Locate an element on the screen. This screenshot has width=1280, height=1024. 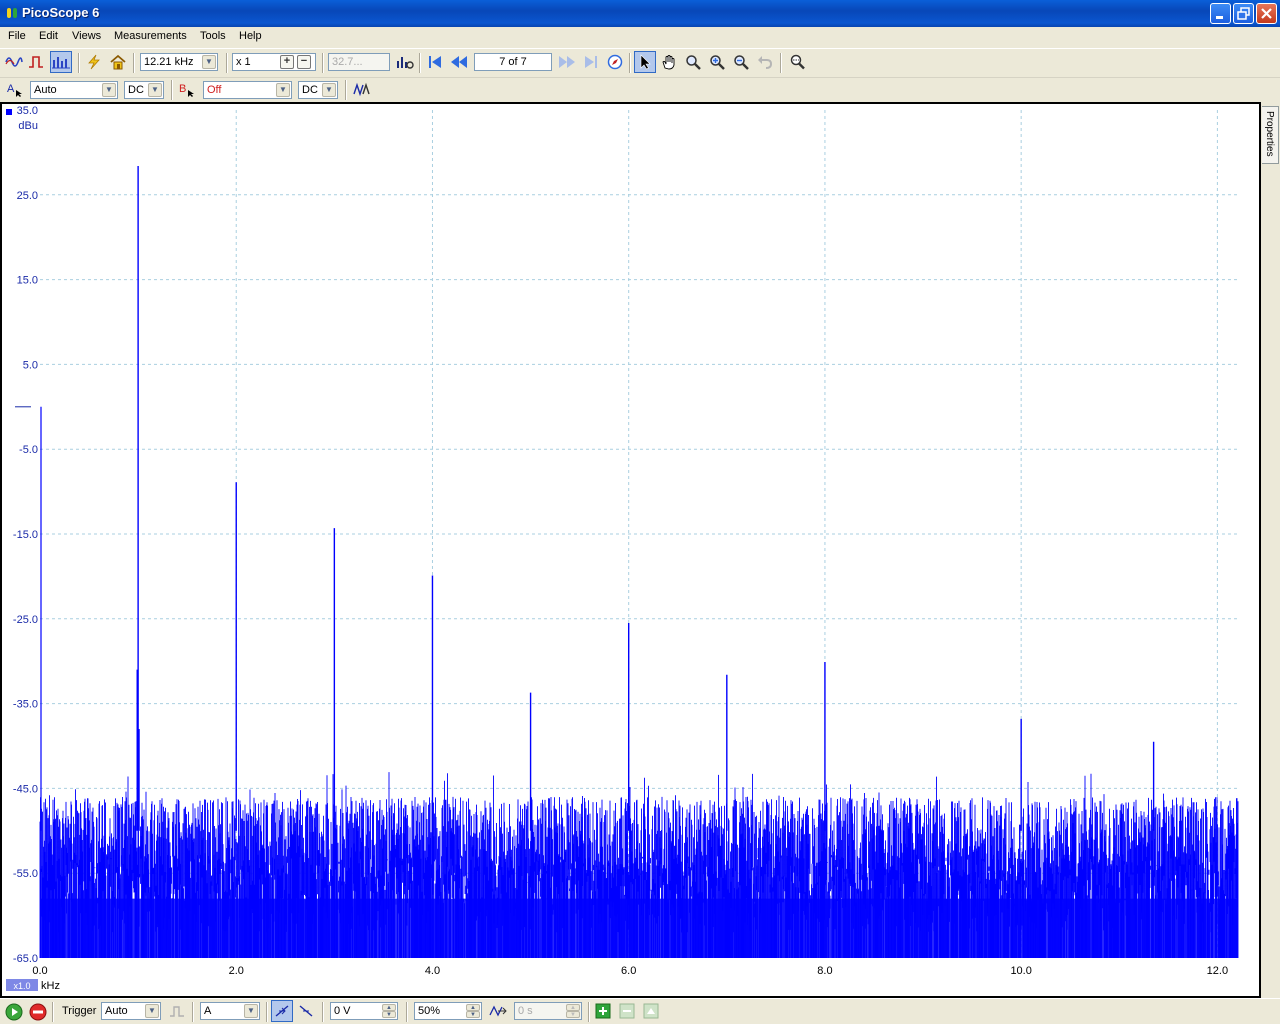
rising-edge-button is located at coordinates (282, 1011).